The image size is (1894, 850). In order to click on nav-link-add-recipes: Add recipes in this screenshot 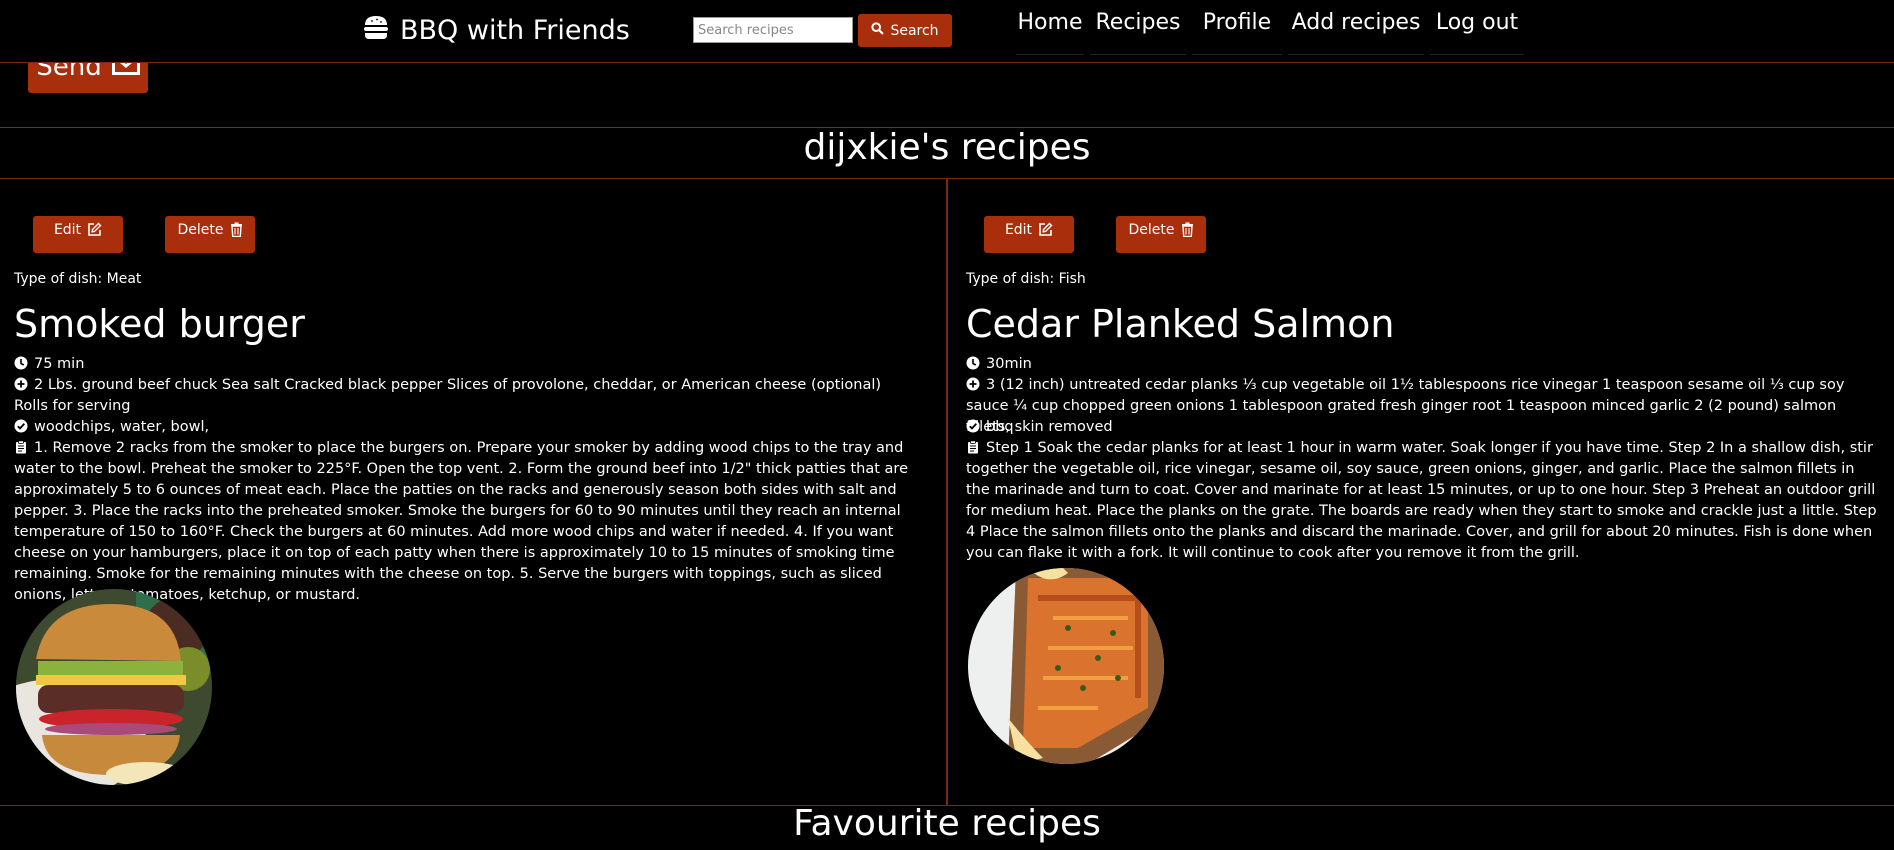, I will do `click(1356, 32)`.